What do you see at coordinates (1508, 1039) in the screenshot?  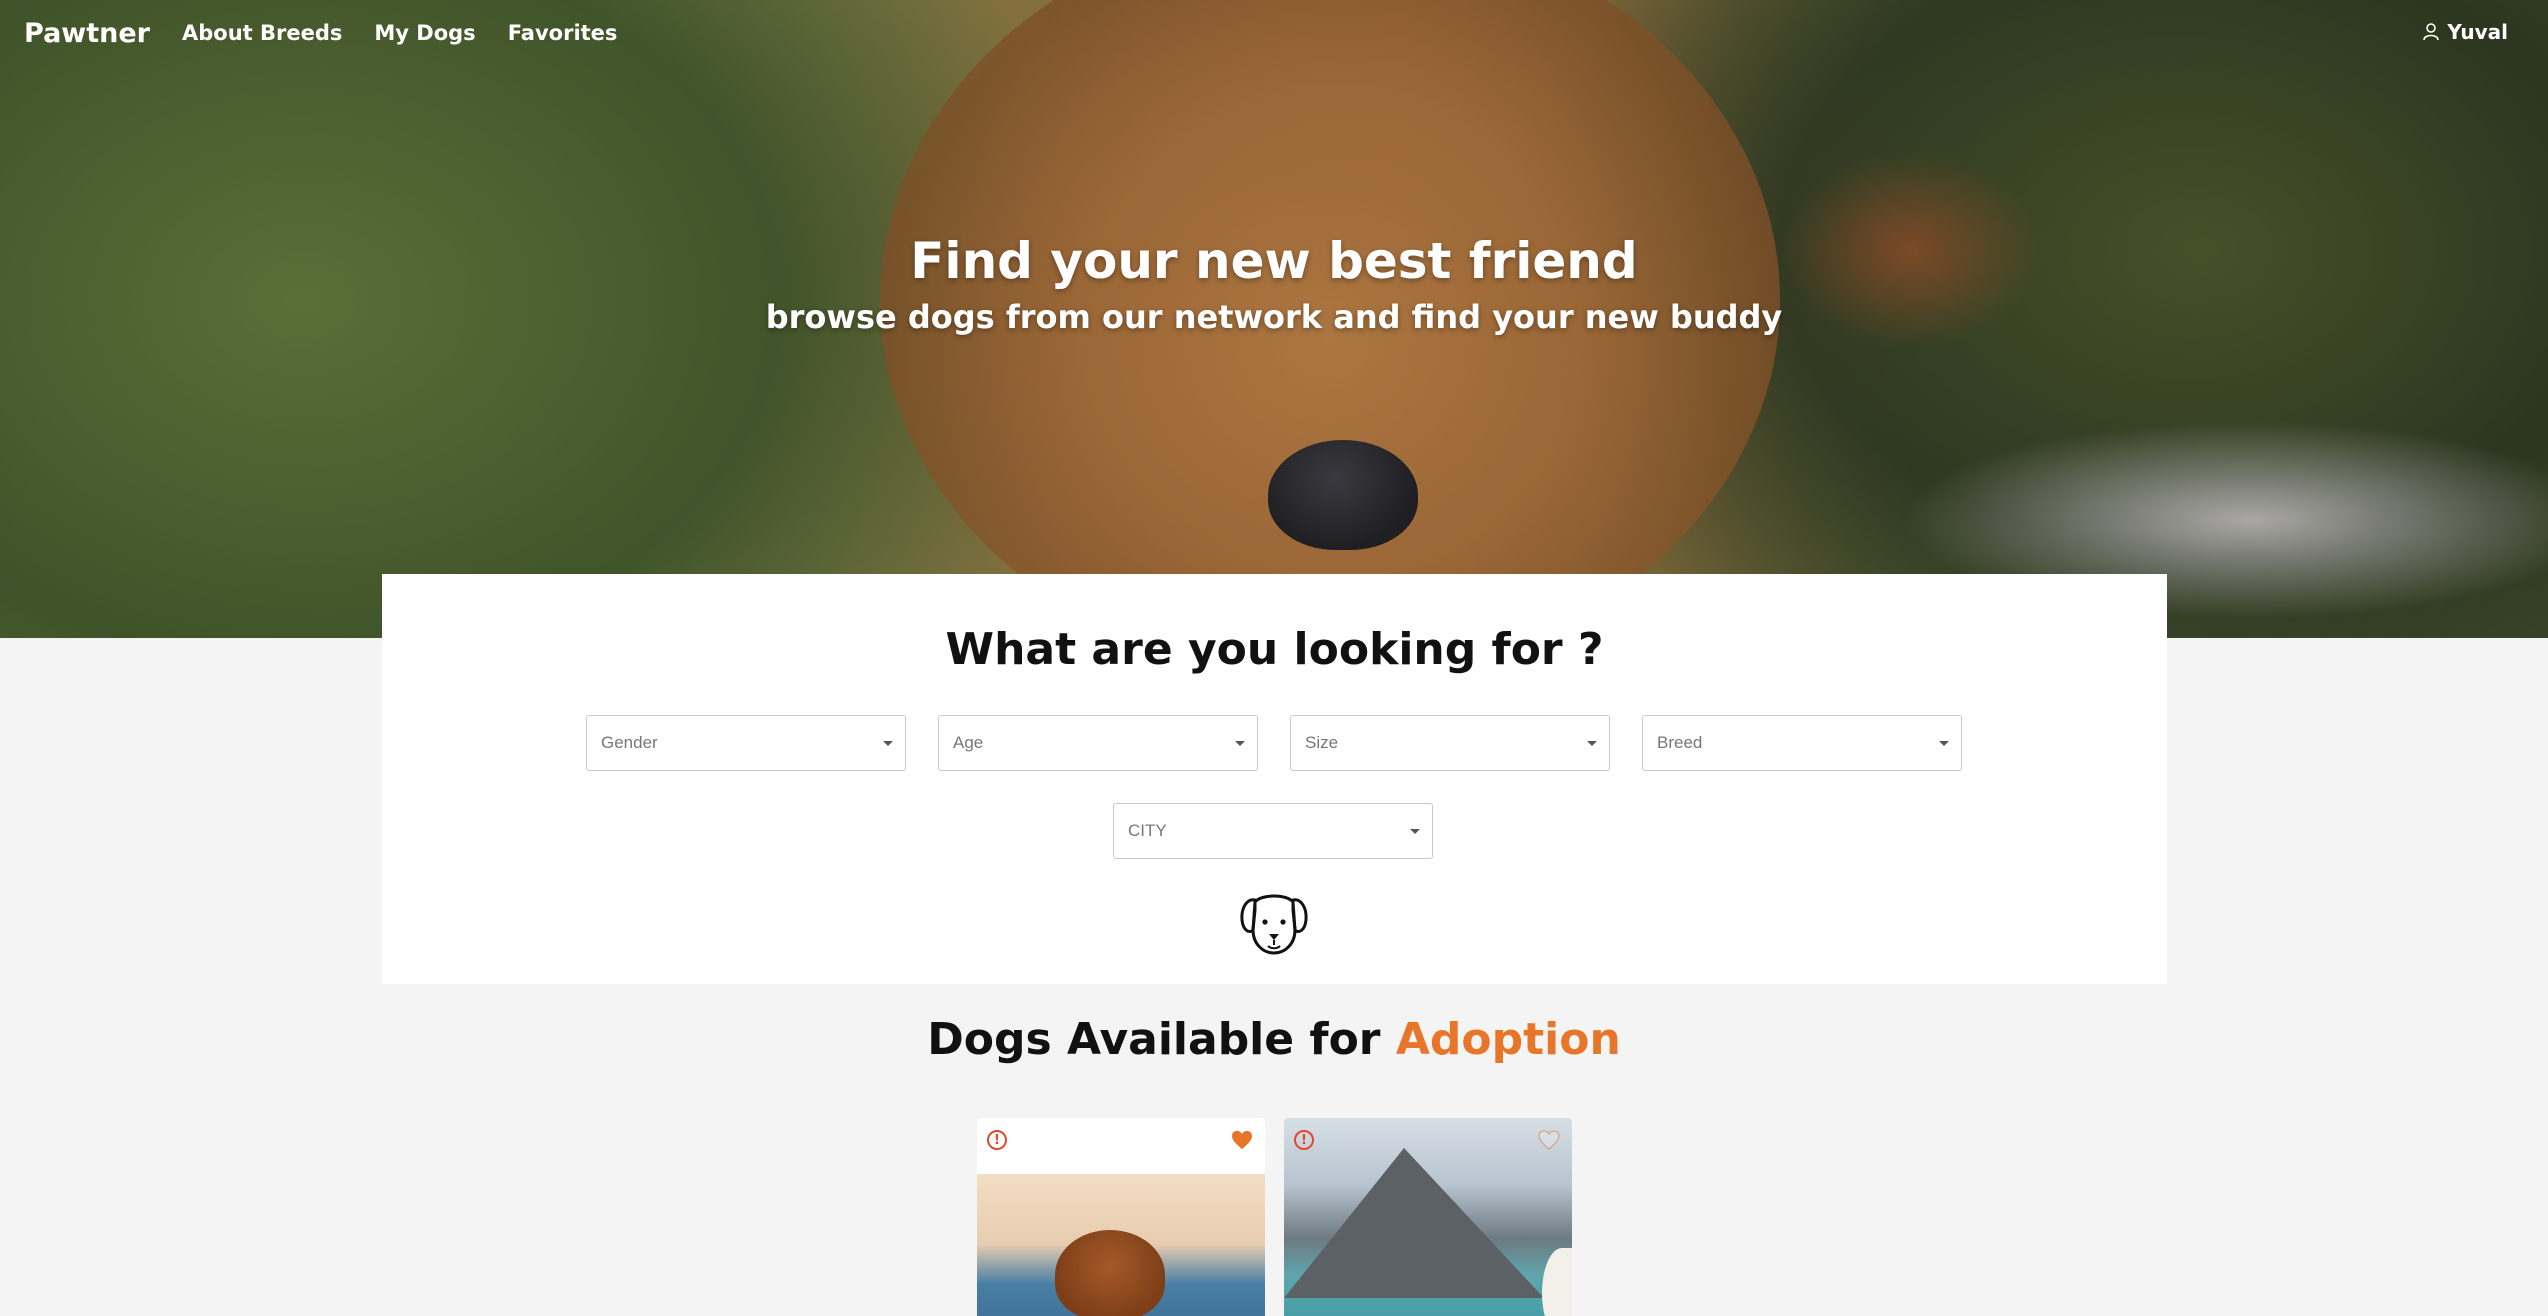 I see `adoption-title-accent: Adoption` at bounding box center [1508, 1039].